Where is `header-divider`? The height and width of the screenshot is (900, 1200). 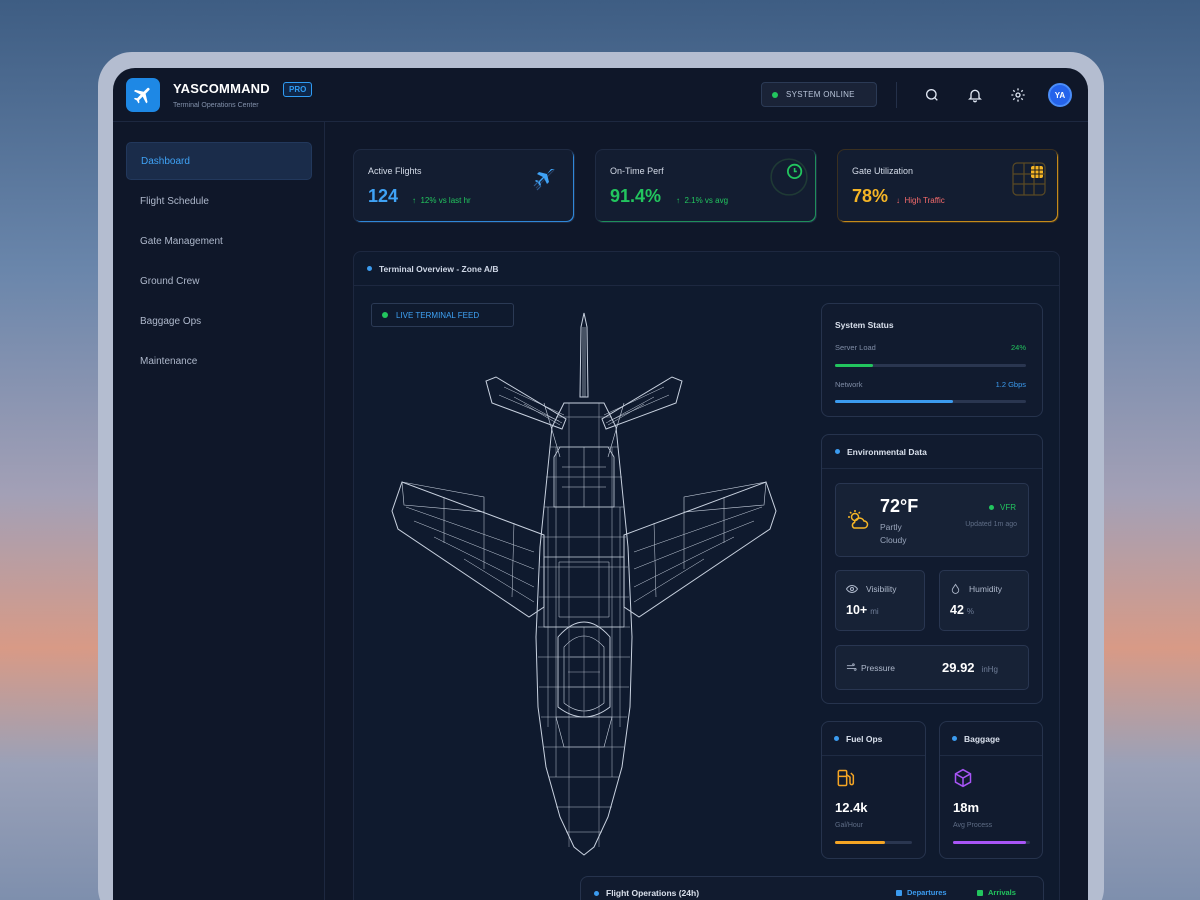
header-divider is located at coordinates (896, 95).